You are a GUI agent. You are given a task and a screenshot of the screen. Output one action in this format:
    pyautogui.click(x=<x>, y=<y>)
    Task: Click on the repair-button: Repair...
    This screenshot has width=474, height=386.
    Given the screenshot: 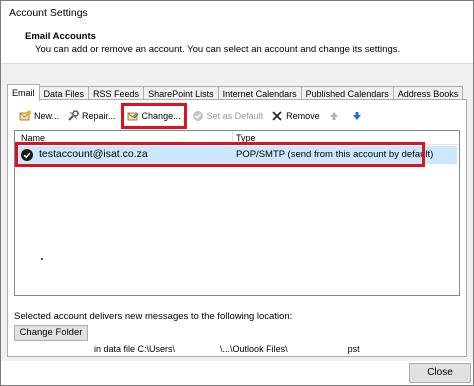 What is the action you would take?
    pyautogui.click(x=91, y=116)
    